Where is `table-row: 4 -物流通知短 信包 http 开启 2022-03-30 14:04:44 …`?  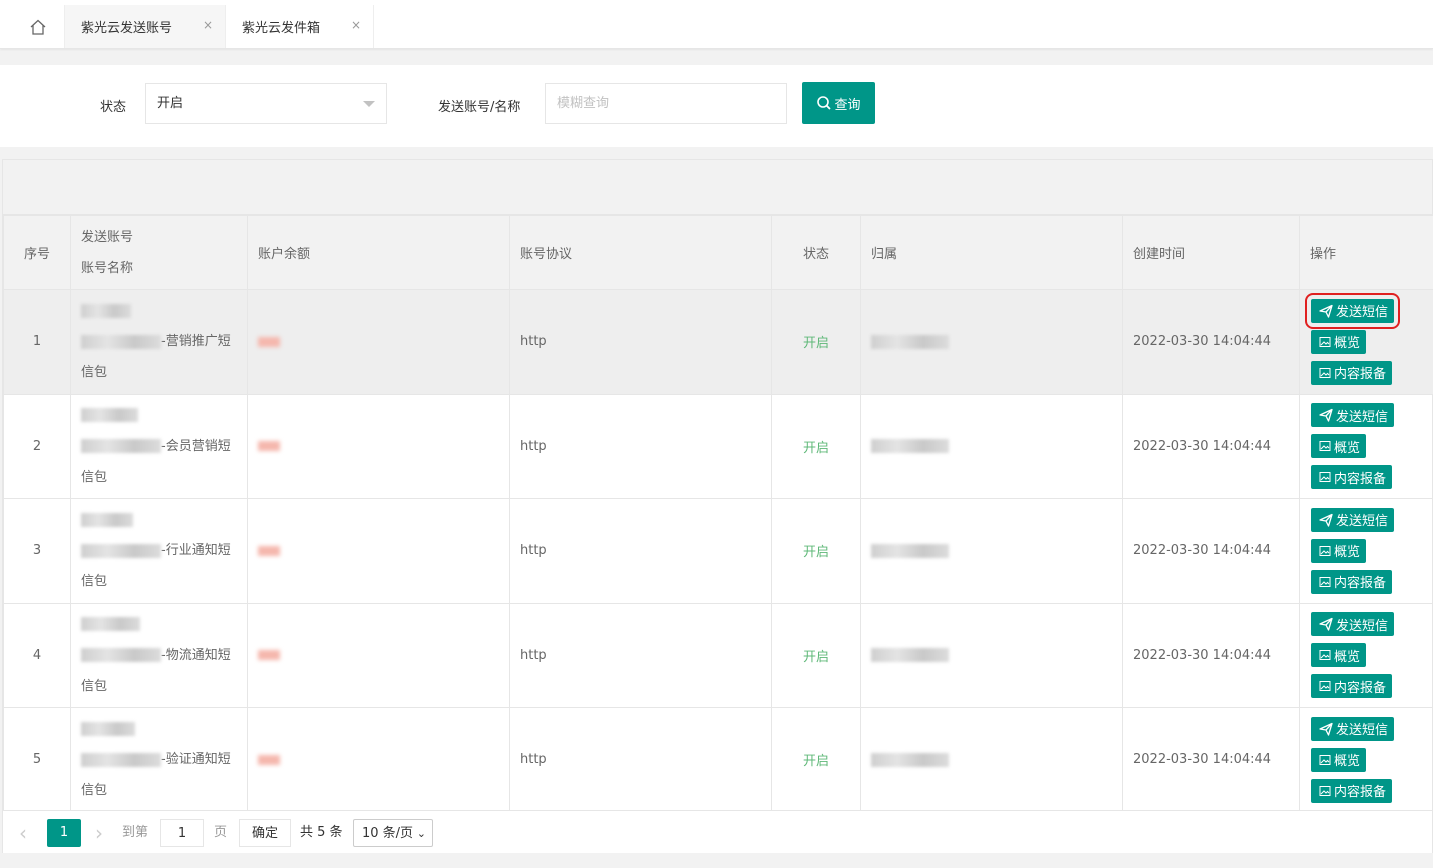 table-row: 4 -物流通知短 信包 http 开启 2022-03-30 14:04:44 … is located at coordinates (718, 655).